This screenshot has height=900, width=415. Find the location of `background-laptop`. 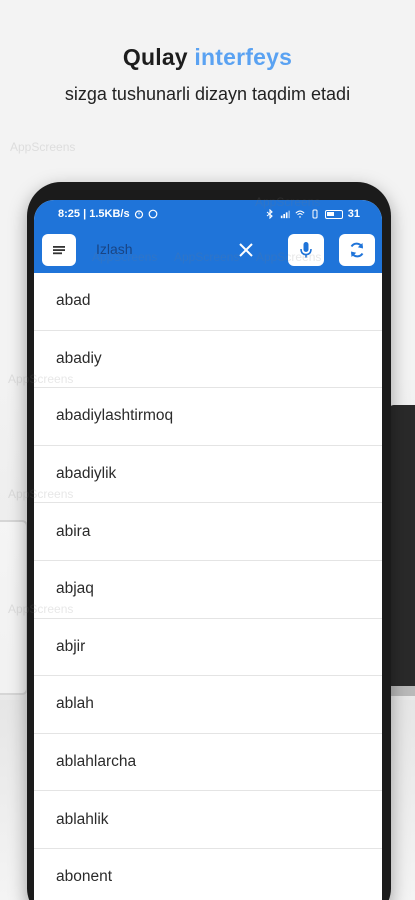

background-laptop is located at coordinates (401, 547).